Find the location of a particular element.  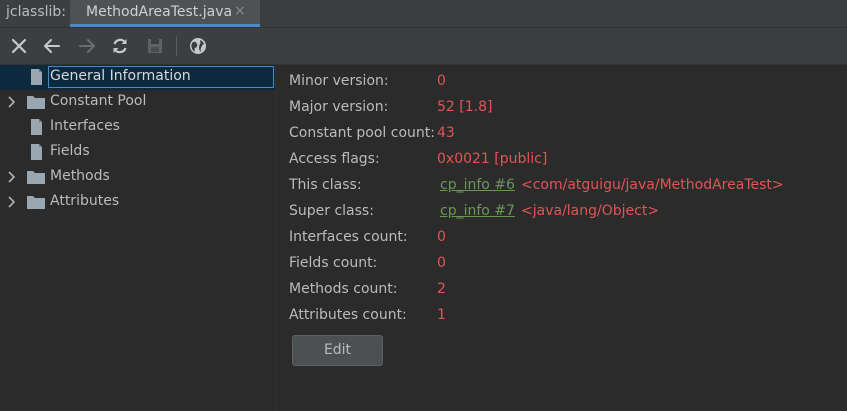

interfaces-count-value: 0 is located at coordinates (441, 237).